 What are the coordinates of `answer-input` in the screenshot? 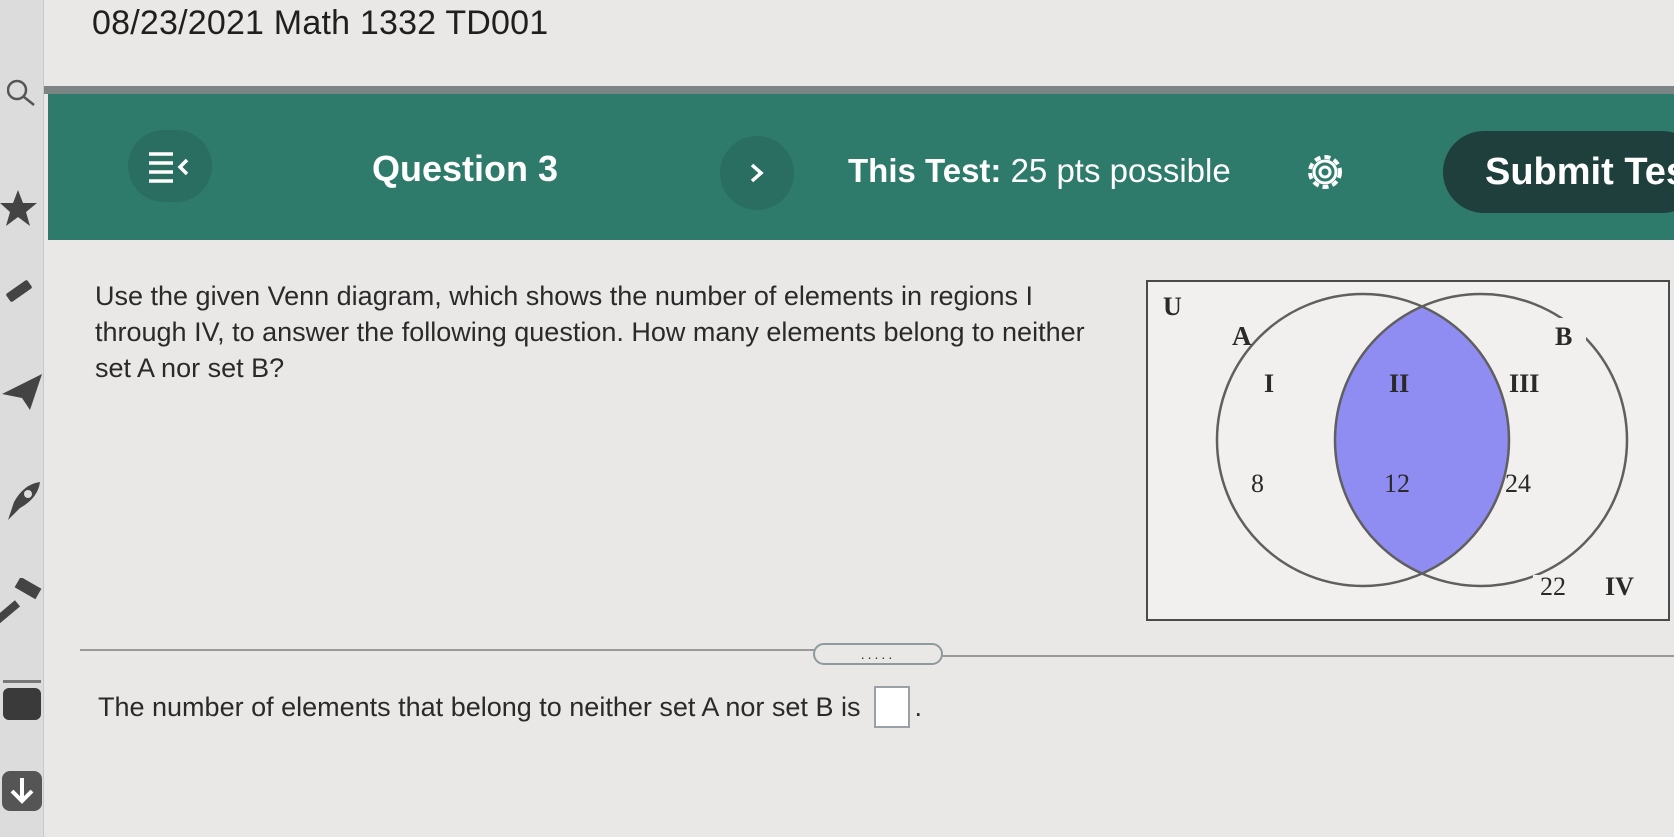 It's located at (892, 707).